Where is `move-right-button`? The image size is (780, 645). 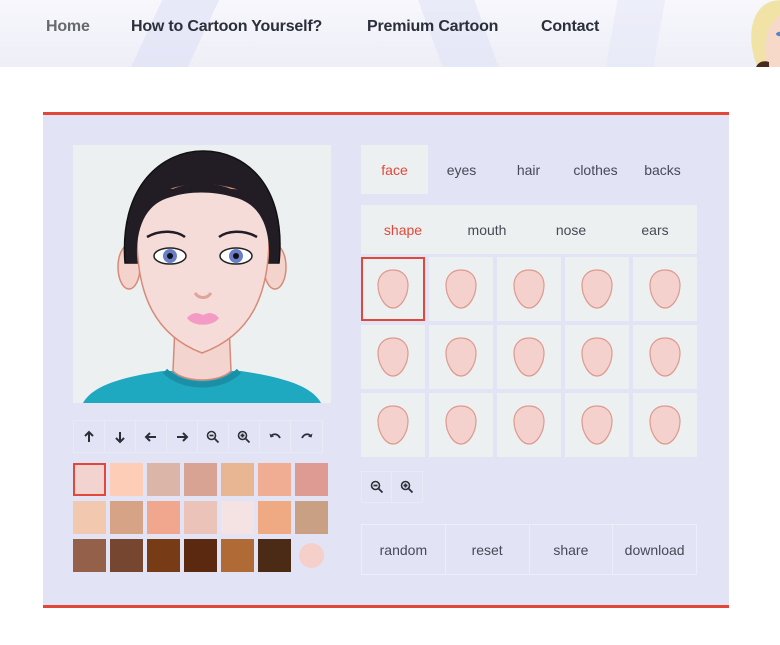 move-right-button is located at coordinates (182, 436).